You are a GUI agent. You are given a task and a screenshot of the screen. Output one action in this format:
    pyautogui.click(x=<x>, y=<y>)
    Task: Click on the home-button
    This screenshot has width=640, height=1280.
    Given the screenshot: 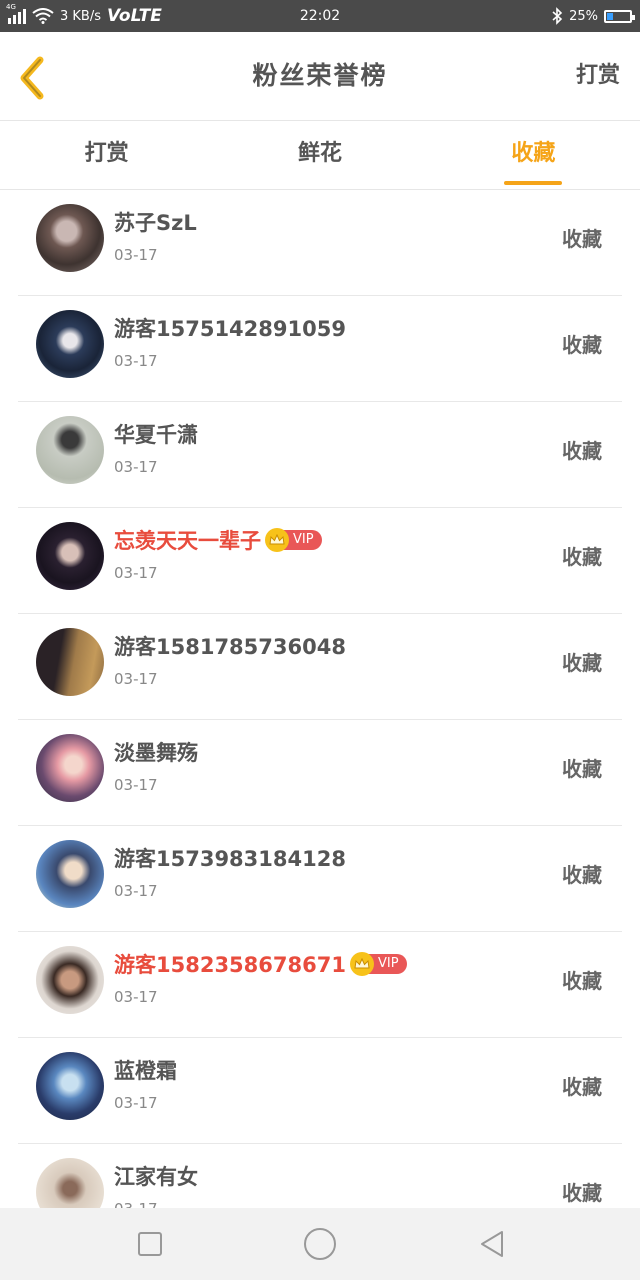 What is the action you would take?
    pyautogui.click(x=320, y=1244)
    